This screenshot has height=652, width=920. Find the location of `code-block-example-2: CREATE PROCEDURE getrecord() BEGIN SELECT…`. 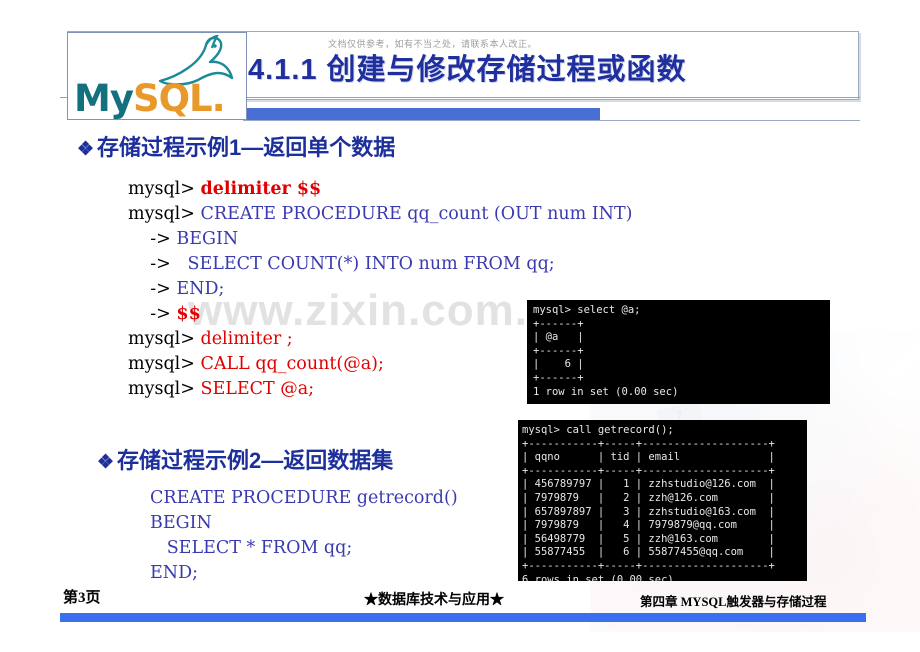

code-block-example-2: CREATE PROCEDURE getrecord() BEGIN SELECT… is located at coordinates (304, 536).